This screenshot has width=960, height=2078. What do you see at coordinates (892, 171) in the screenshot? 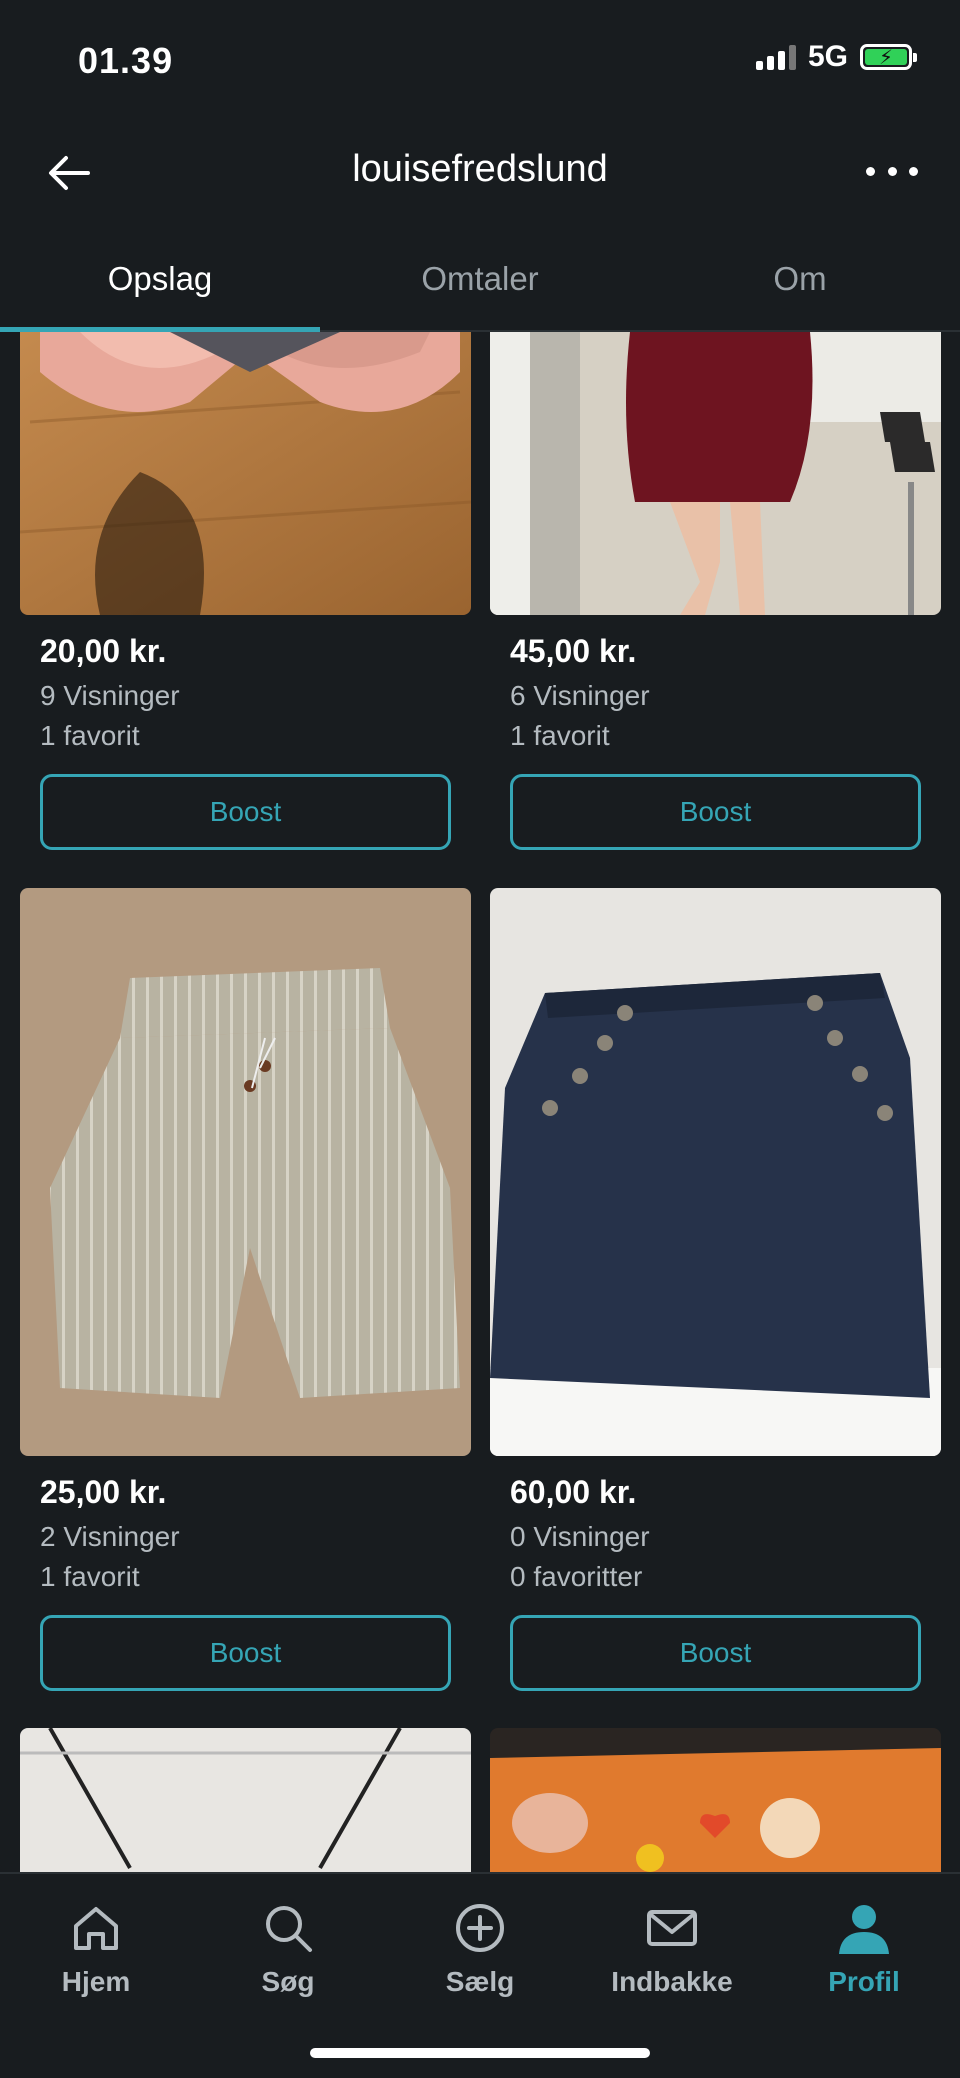
I see `more-options-icon` at bounding box center [892, 171].